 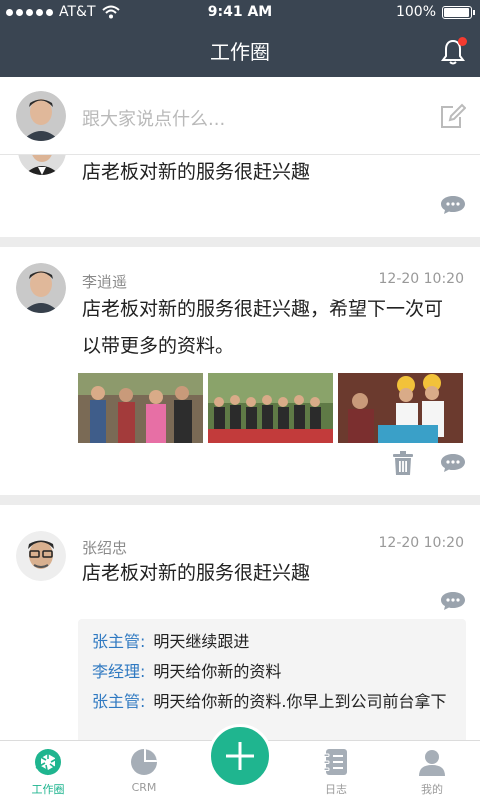 I want to click on tab-label: 日志, so click(x=336, y=789).